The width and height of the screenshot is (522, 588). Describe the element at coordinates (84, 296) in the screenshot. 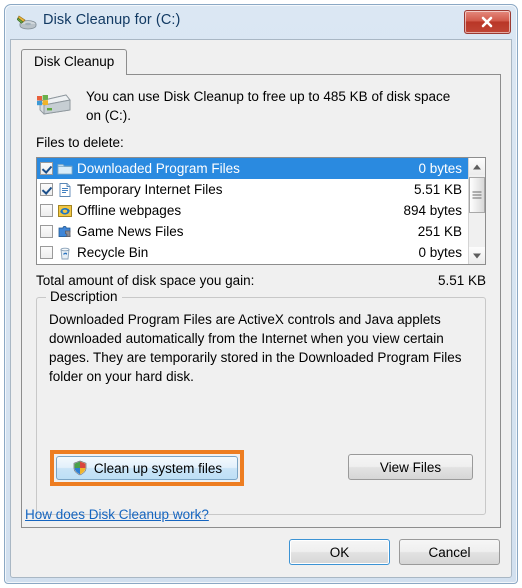

I see `description-legend: Description` at that location.